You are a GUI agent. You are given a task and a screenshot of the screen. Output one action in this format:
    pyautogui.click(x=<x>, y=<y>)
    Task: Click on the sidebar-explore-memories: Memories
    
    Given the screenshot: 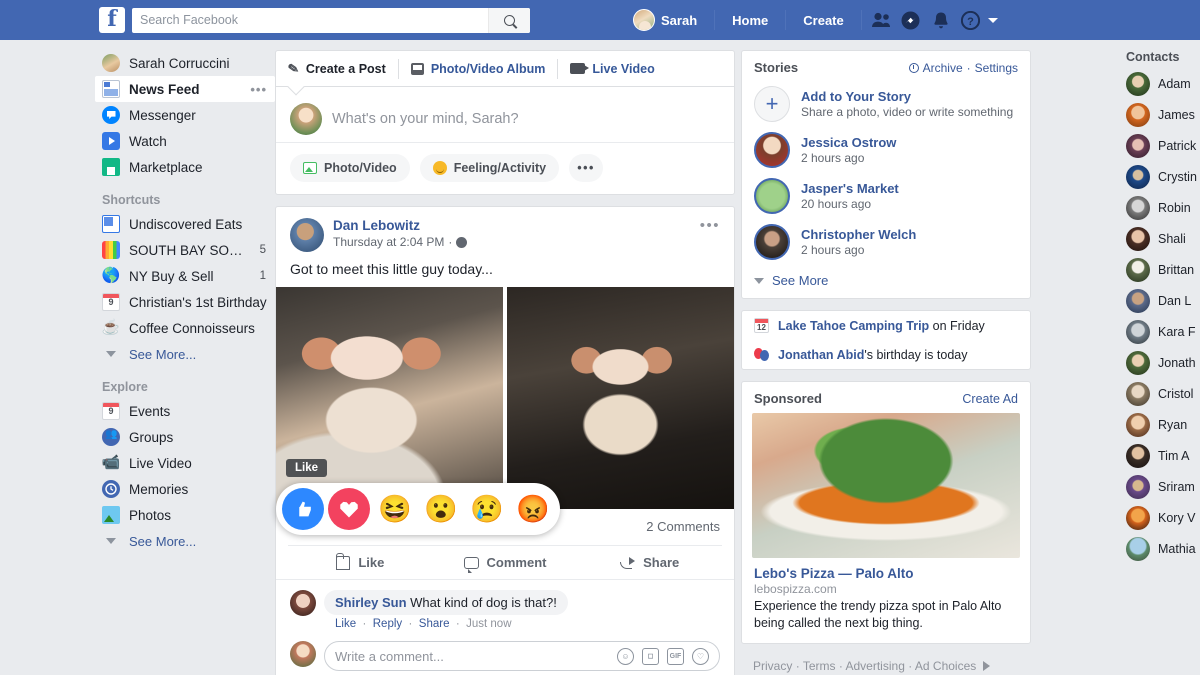 What is the action you would take?
    pyautogui.click(x=185, y=489)
    